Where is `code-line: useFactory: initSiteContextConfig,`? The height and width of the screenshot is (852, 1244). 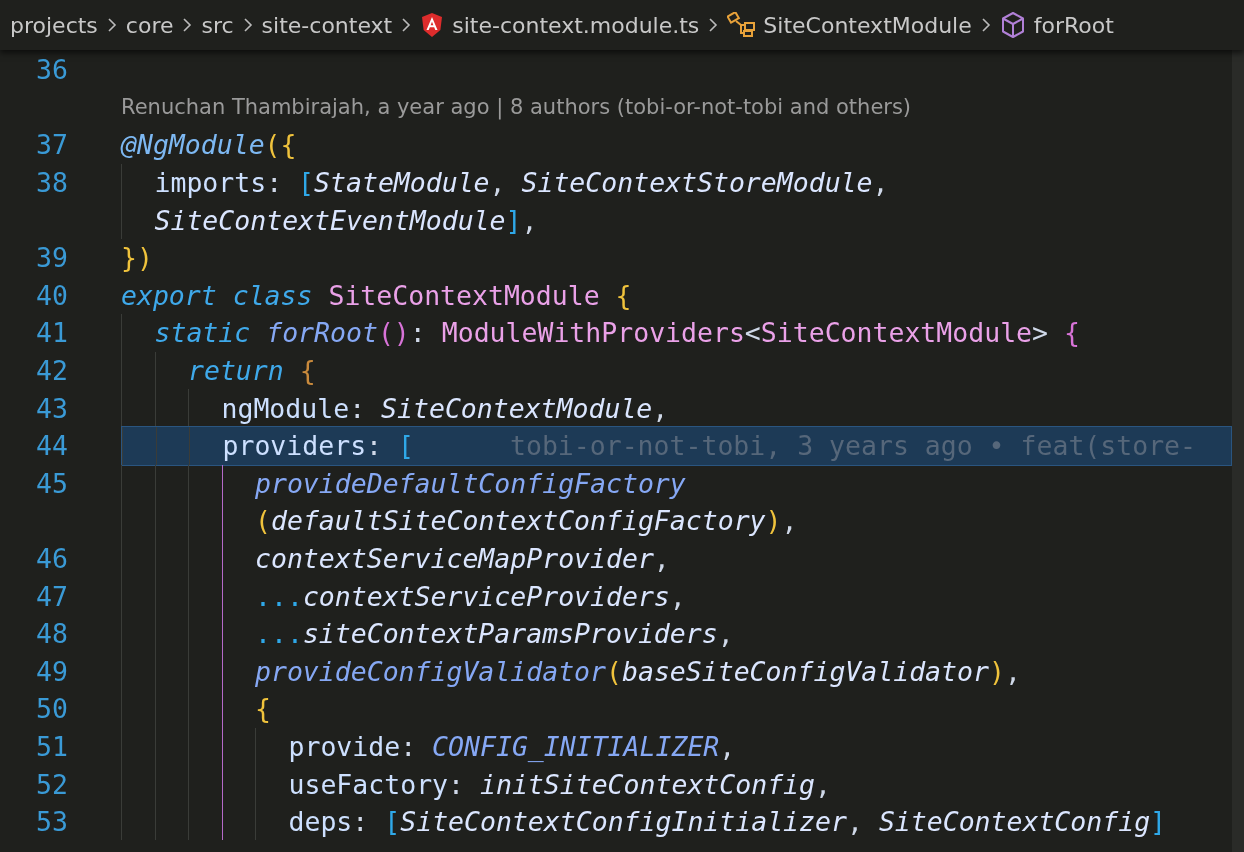
code-line: useFactory: initSiteContextConfig, is located at coordinates (559, 784).